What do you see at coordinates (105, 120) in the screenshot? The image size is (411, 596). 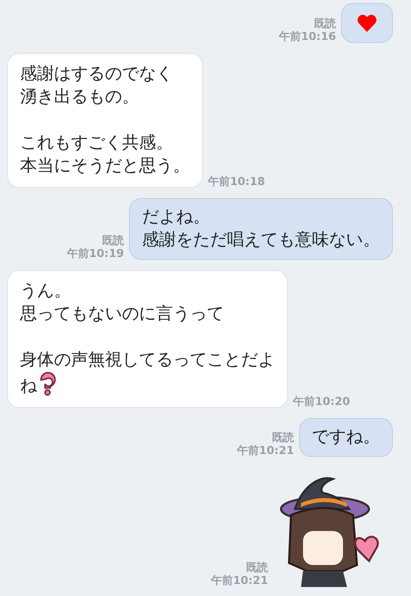 I see `message-bubble: 感謝はするのでなく 湧き出るもの。 これもすごく共感。 本当にそうだと思う。` at bounding box center [105, 120].